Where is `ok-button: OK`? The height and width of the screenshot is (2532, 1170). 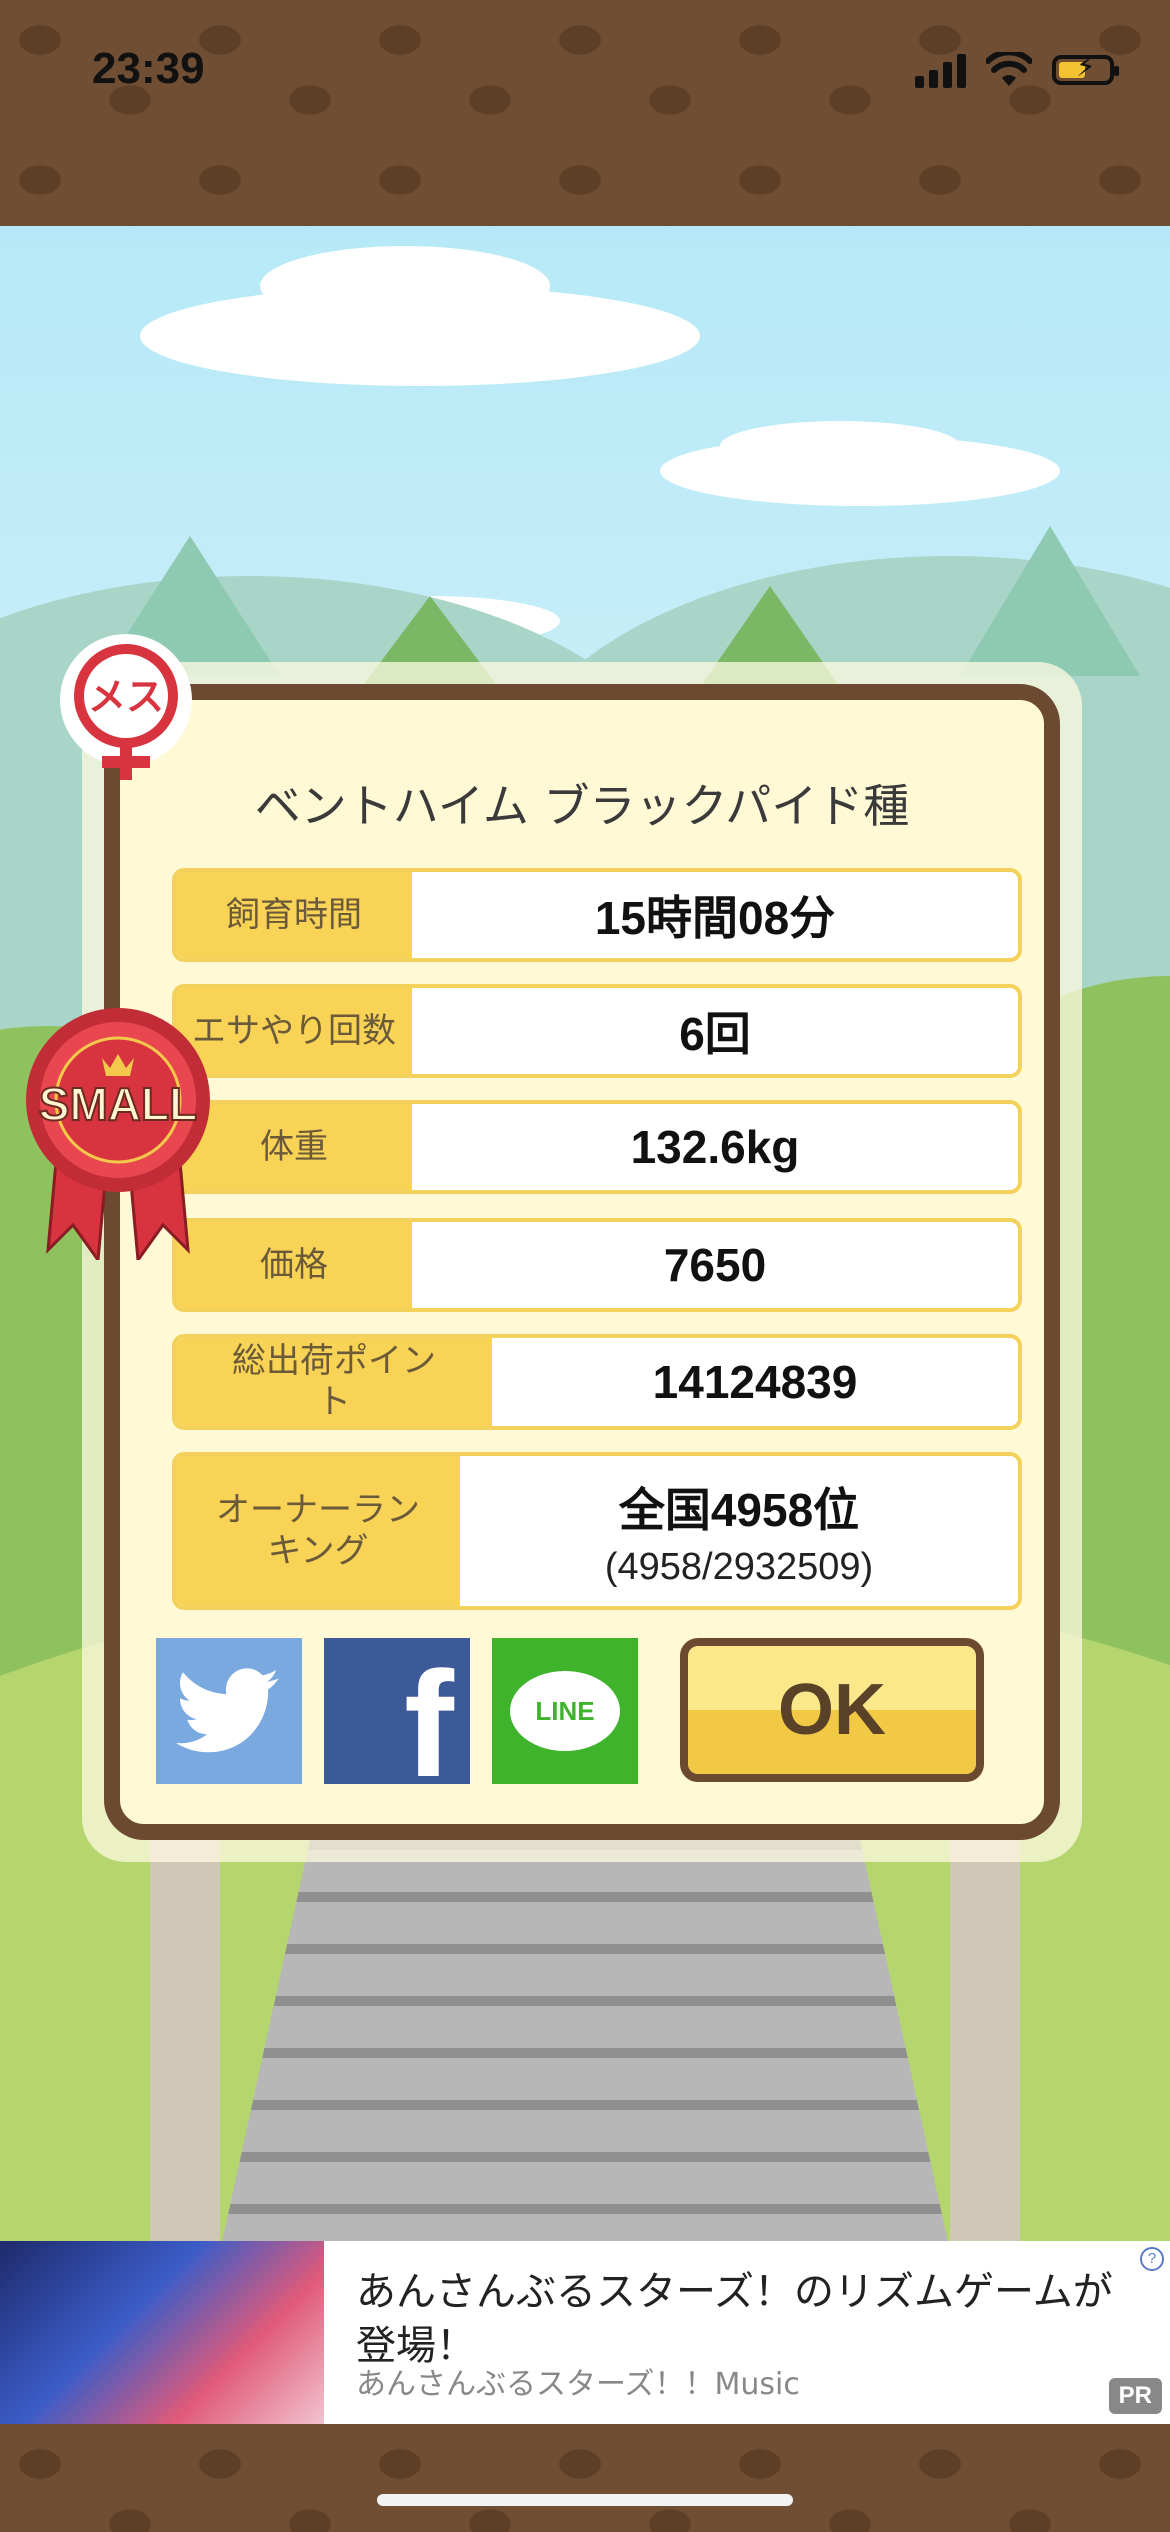 ok-button: OK is located at coordinates (832, 1710).